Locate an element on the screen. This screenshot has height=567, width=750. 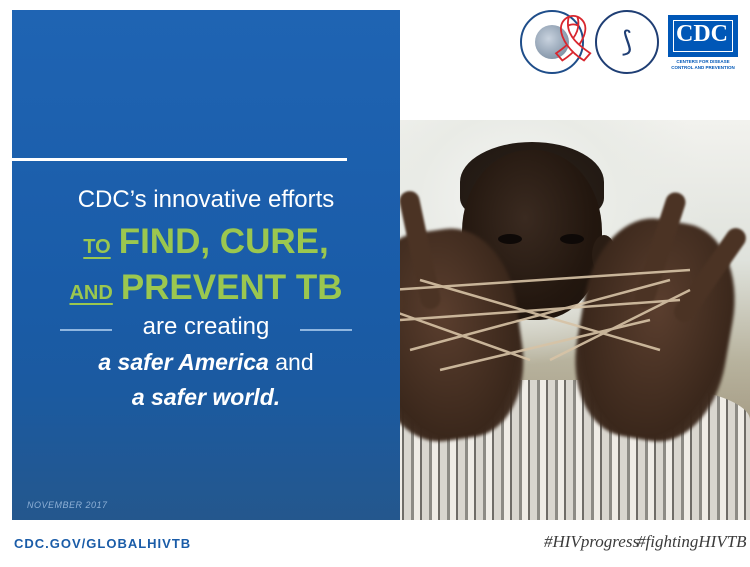
eagle-icon: ⟆ is located at coordinates (627, 41).